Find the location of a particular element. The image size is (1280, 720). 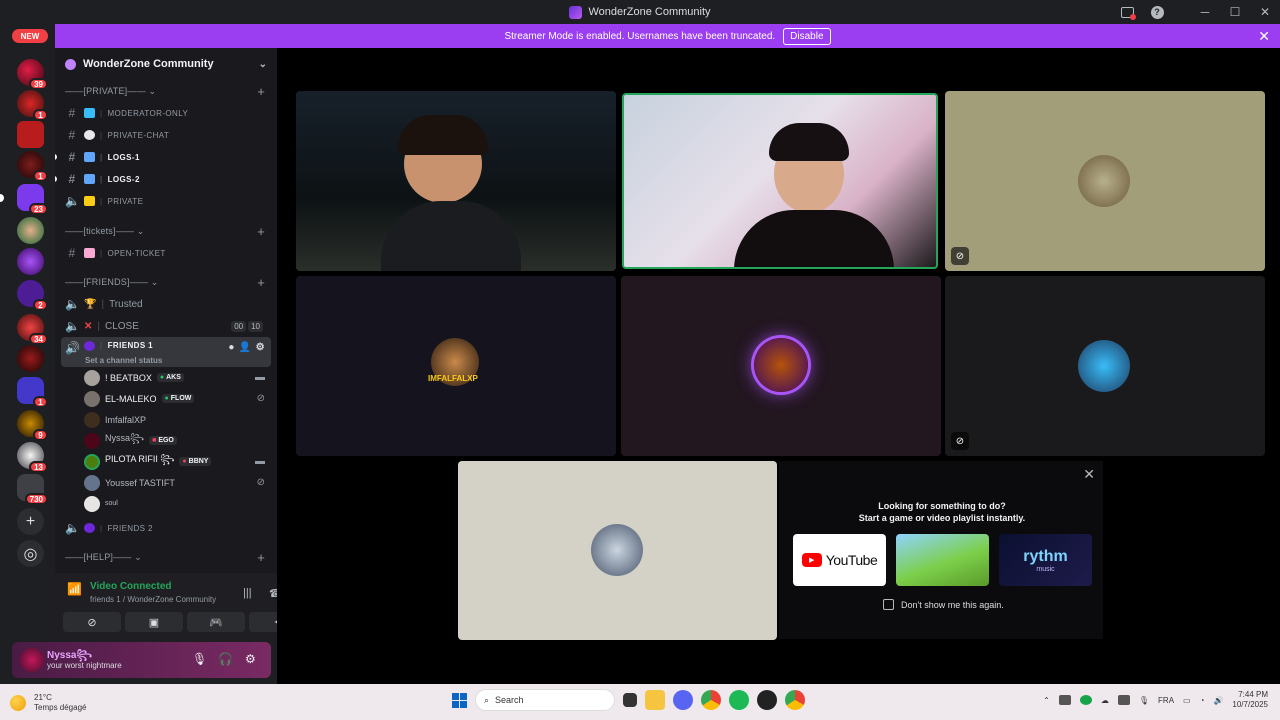

close-window-button: ✕ is located at coordinates (1265, 12).